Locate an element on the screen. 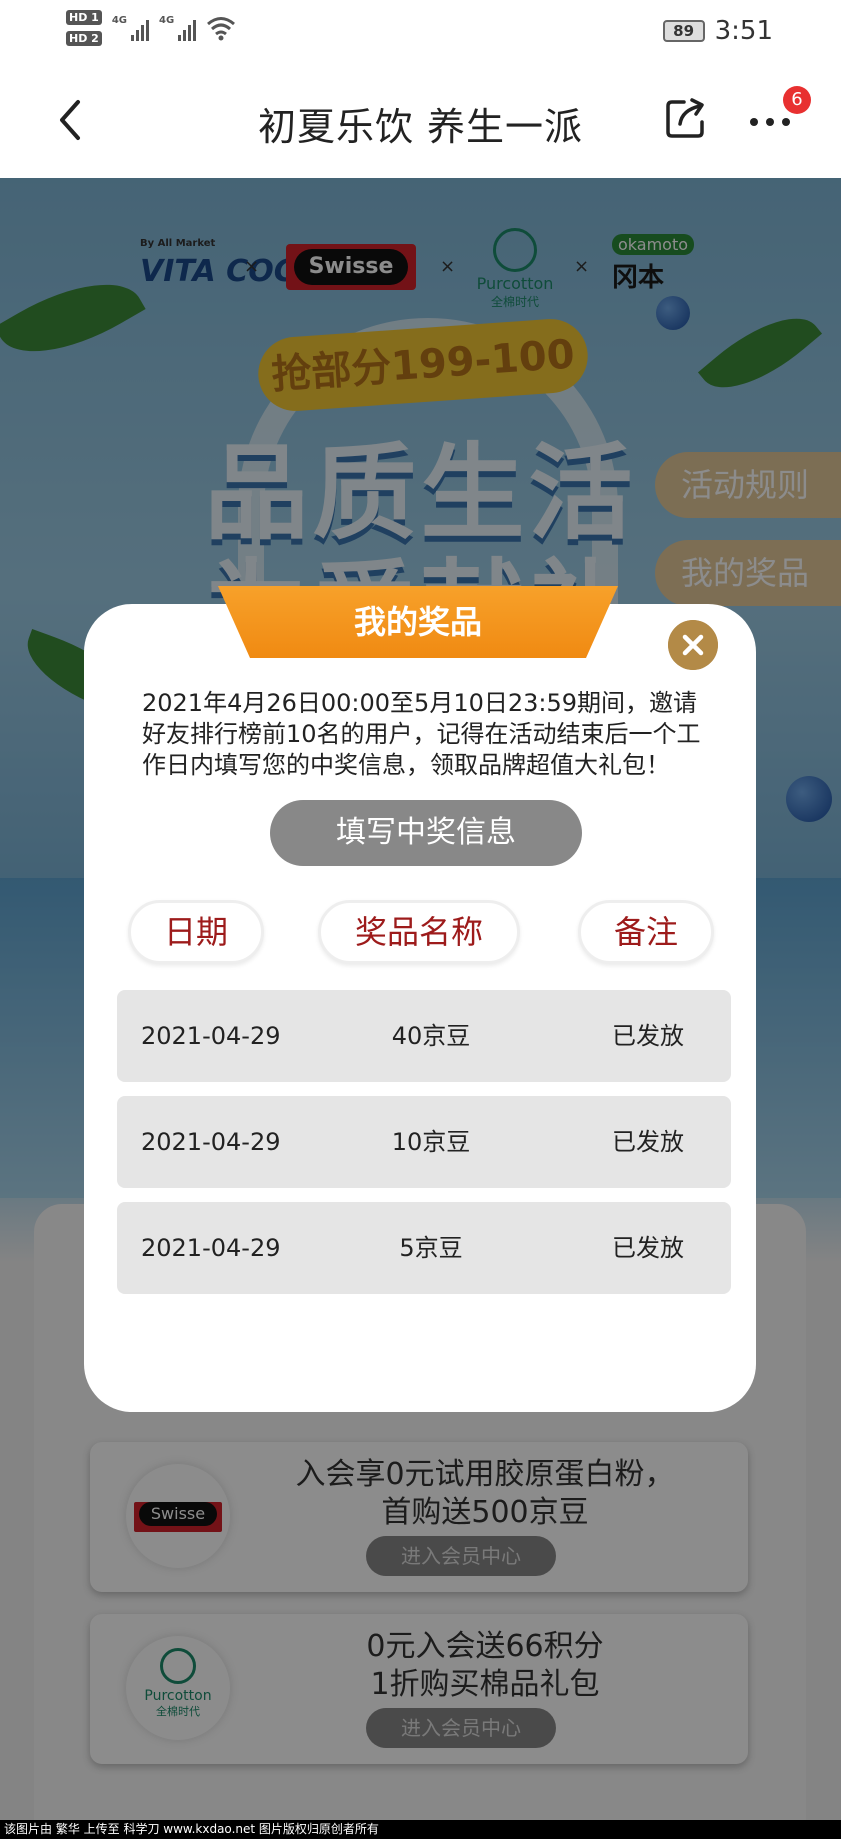 The image size is (841, 1839). close-icon is located at coordinates (693, 645).